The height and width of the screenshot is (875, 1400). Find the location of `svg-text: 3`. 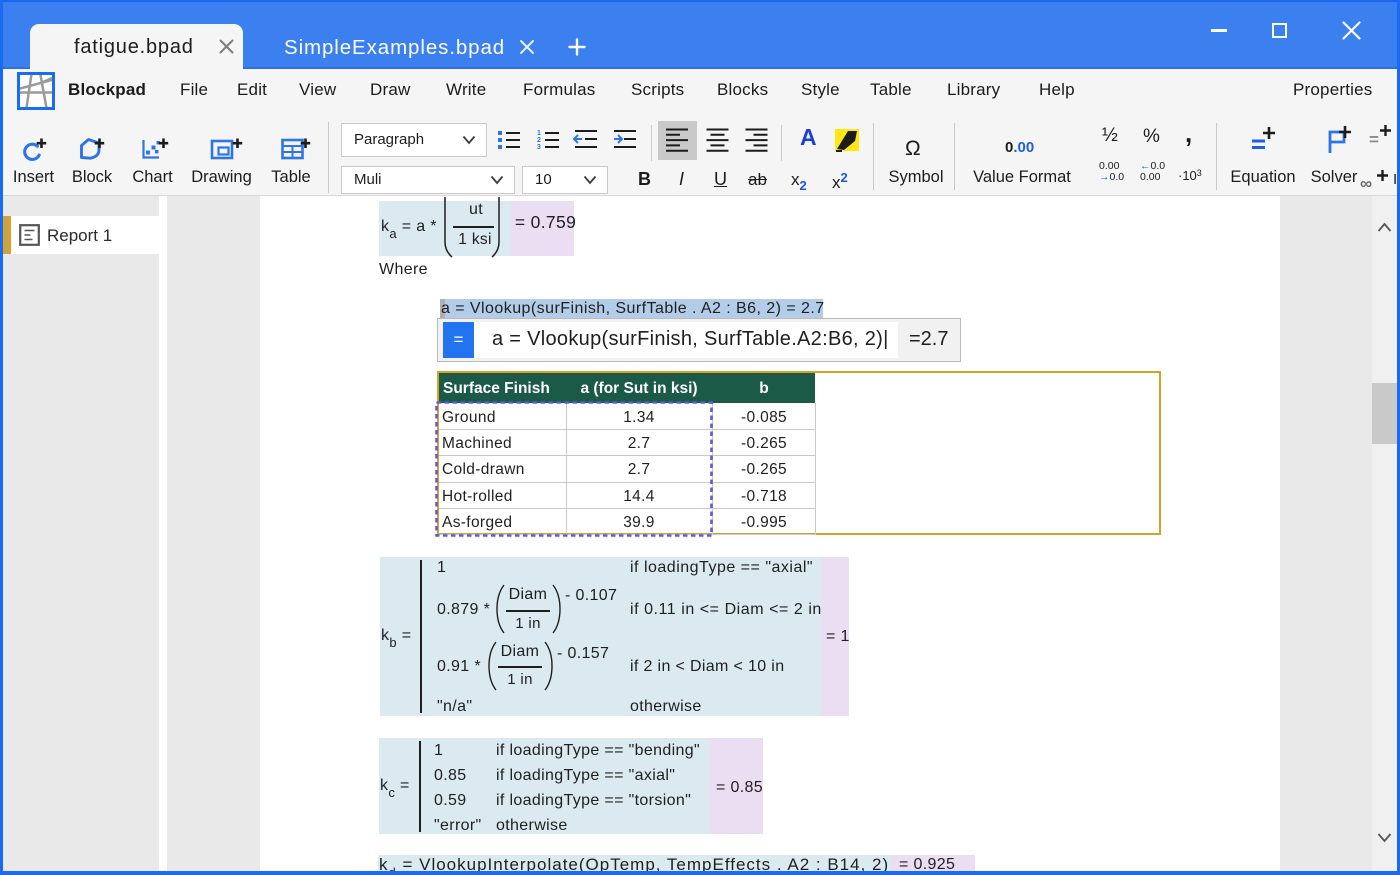

svg-text: 3 is located at coordinates (539, 147).